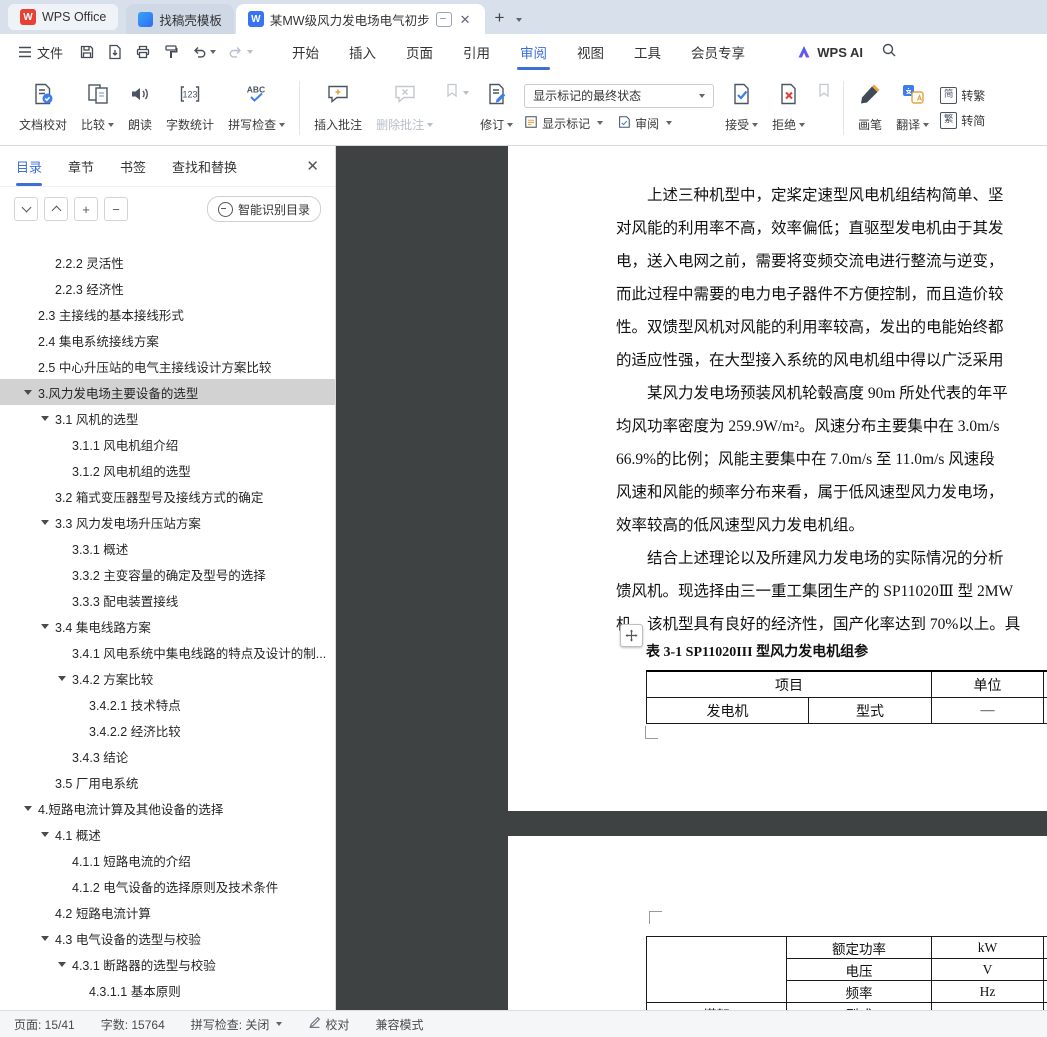  I want to click on toc-item: 3.4.3 结论, so click(167, 756).